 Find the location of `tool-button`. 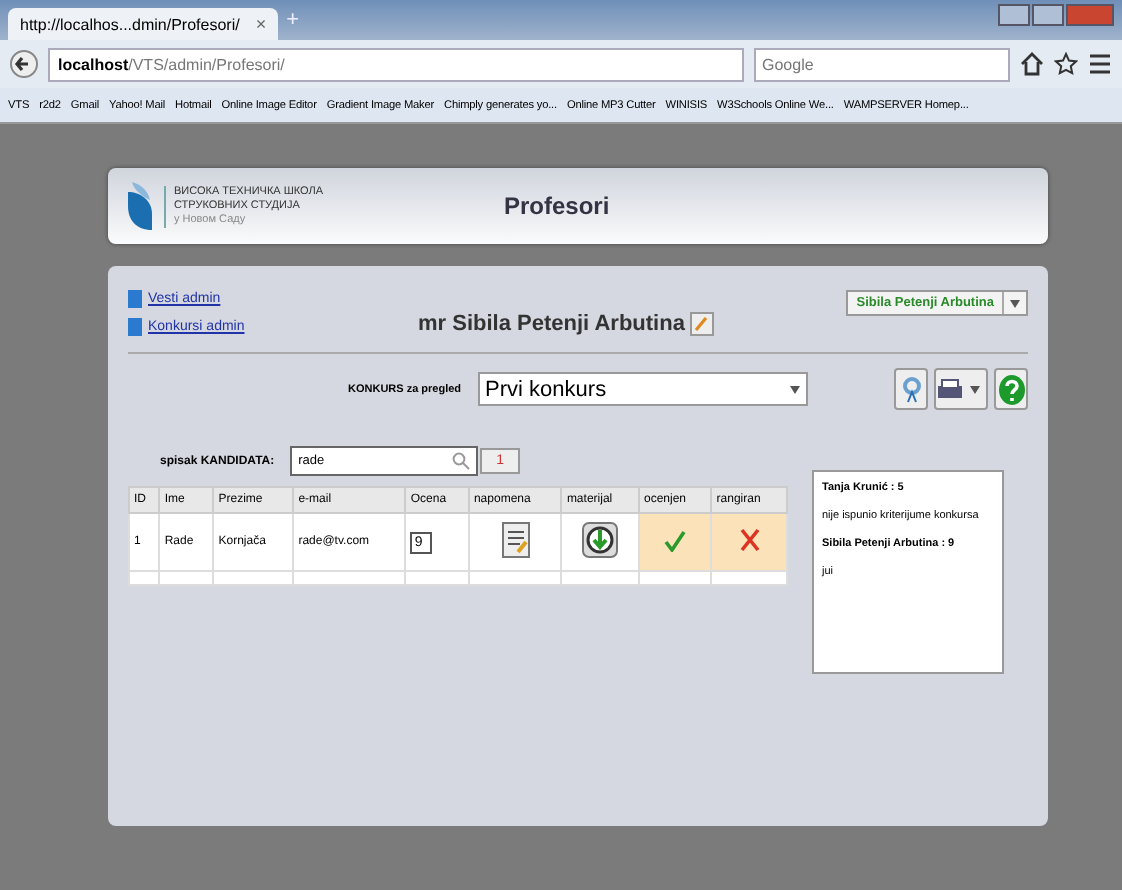

tool-button is located at coordinates (911, 389).